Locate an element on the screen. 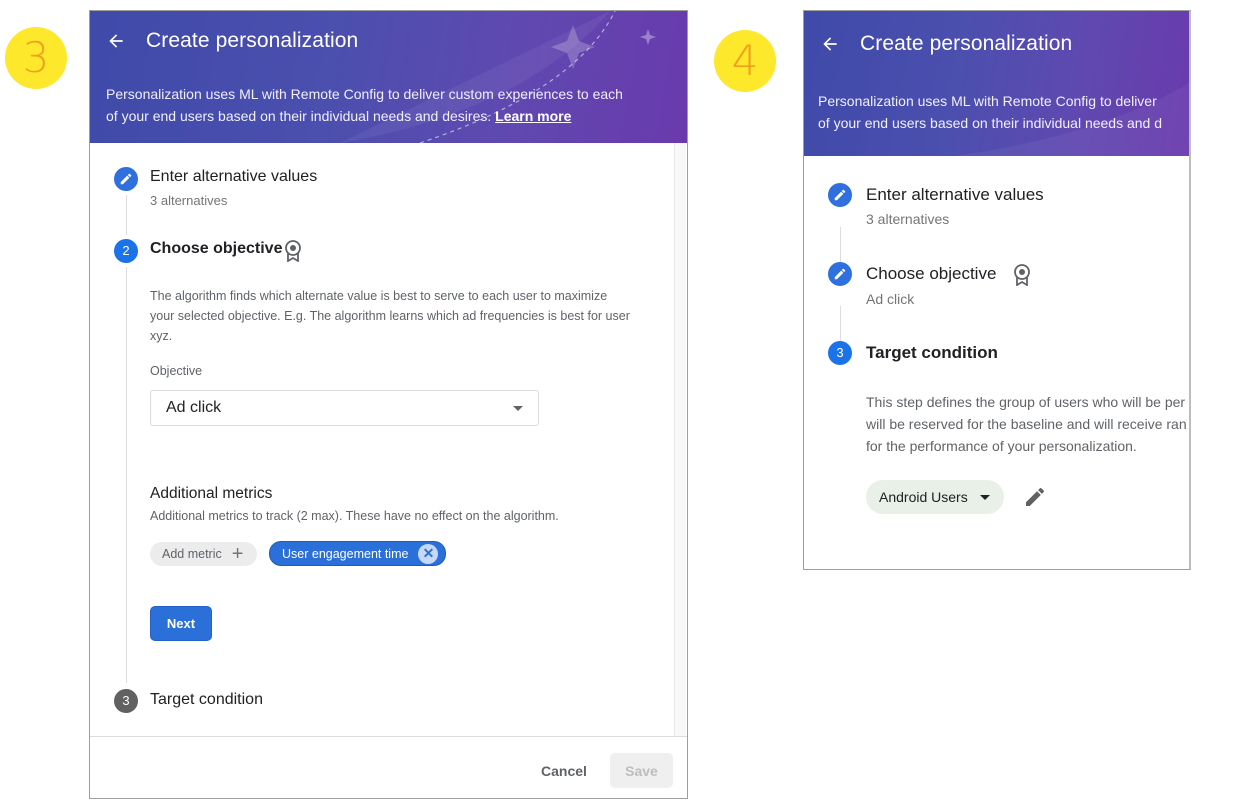 The image size is (1237, 800). plus-icon: + is located at coordinates (237, 554).